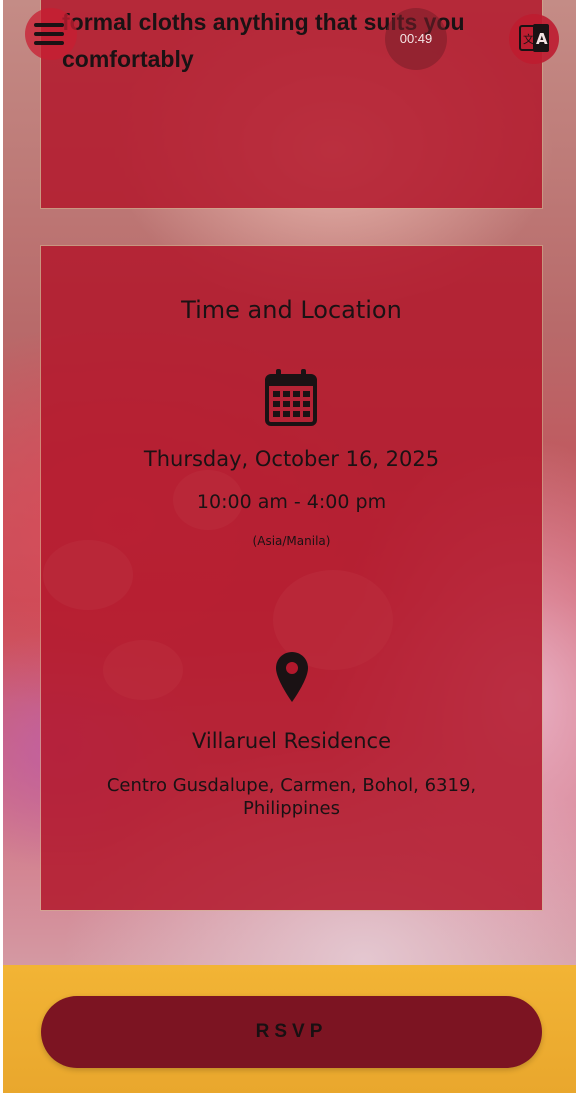 The image size is (576, 1093). I want to click on translate-icon: 文 A, so click(534, 38).